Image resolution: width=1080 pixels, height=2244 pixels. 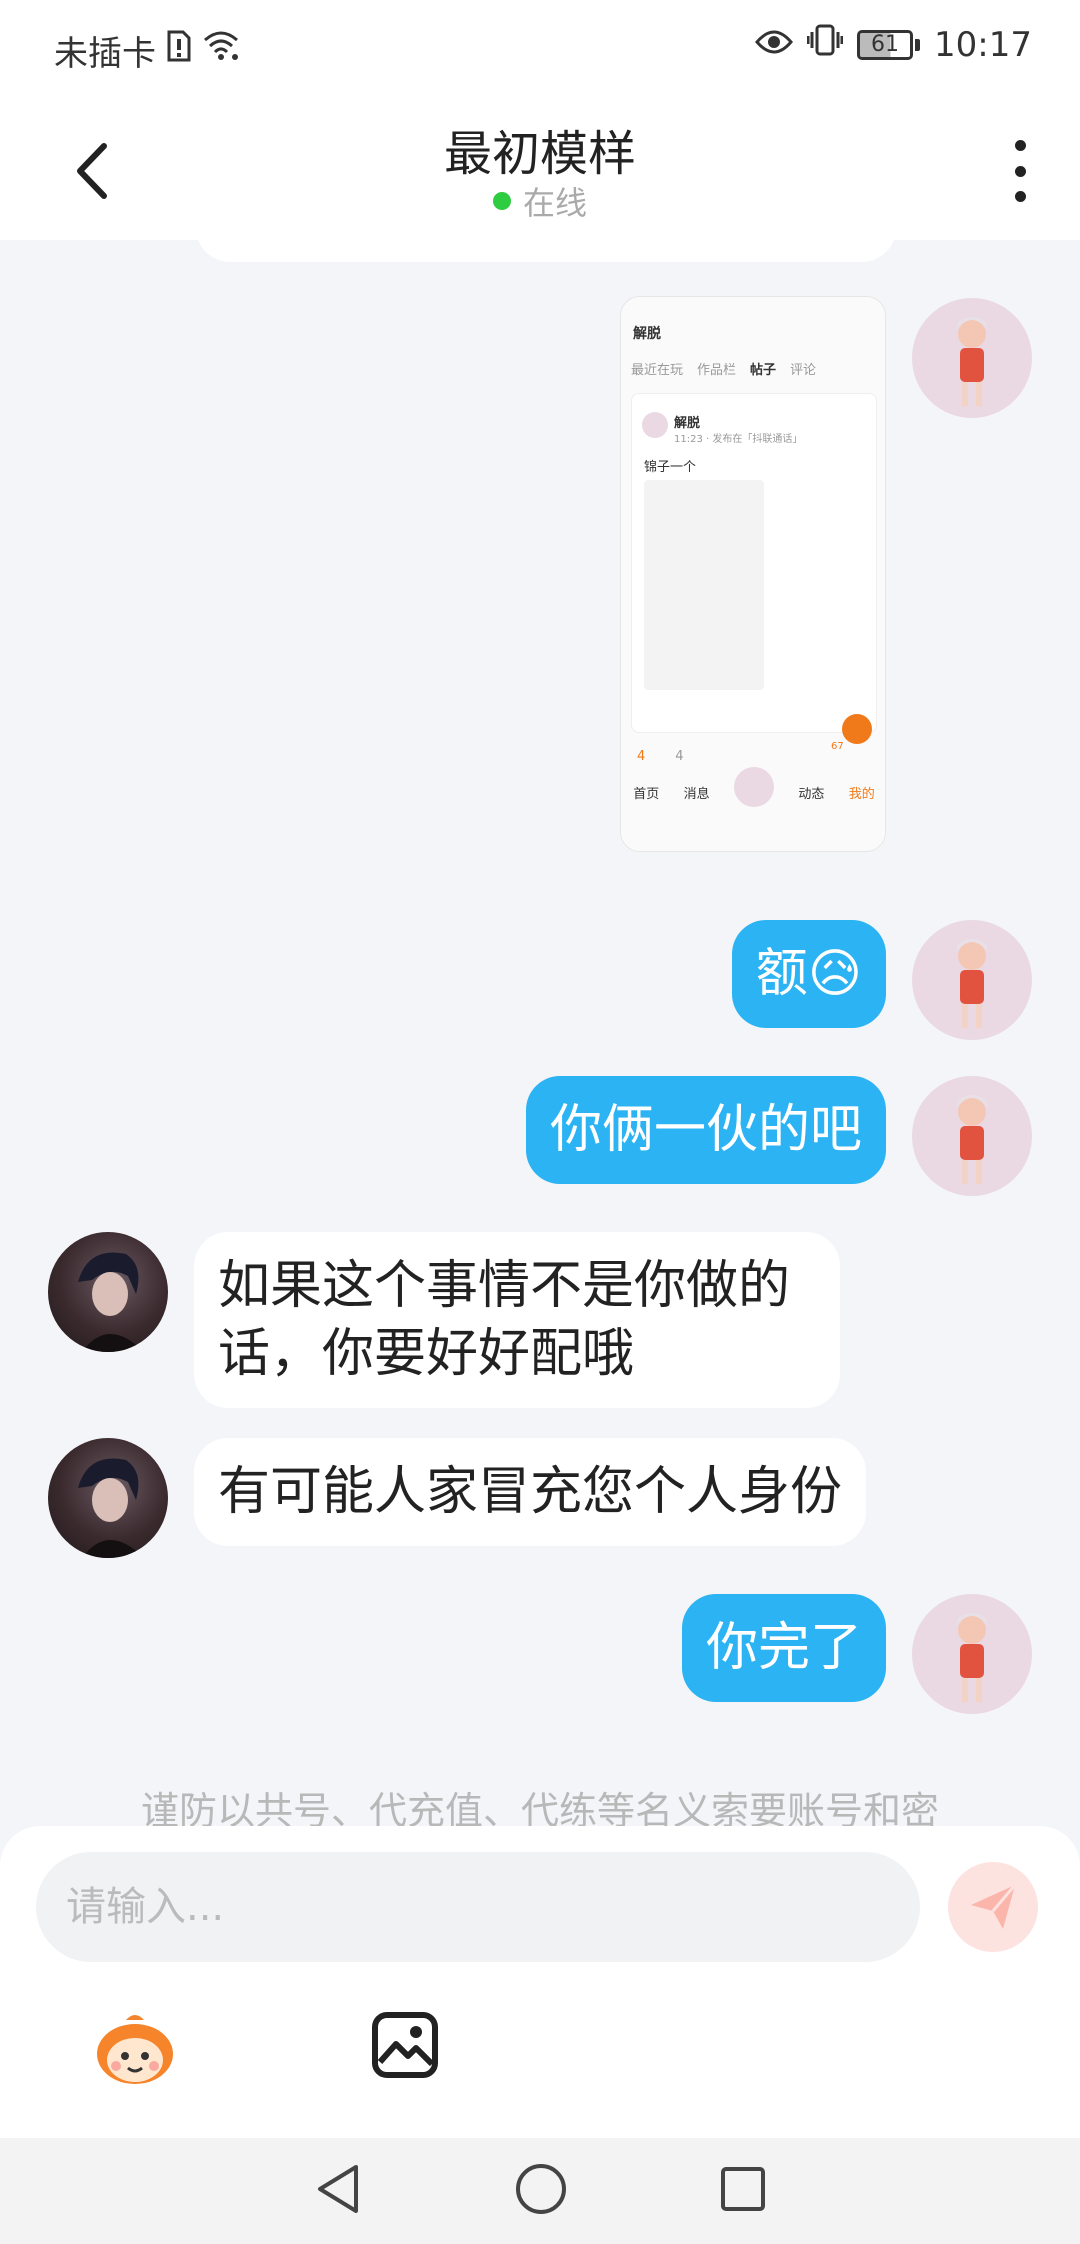 What do you see at coordinates (540, 1982) in the screenshot?
I see `composer` at bounding box center [540, 1982].